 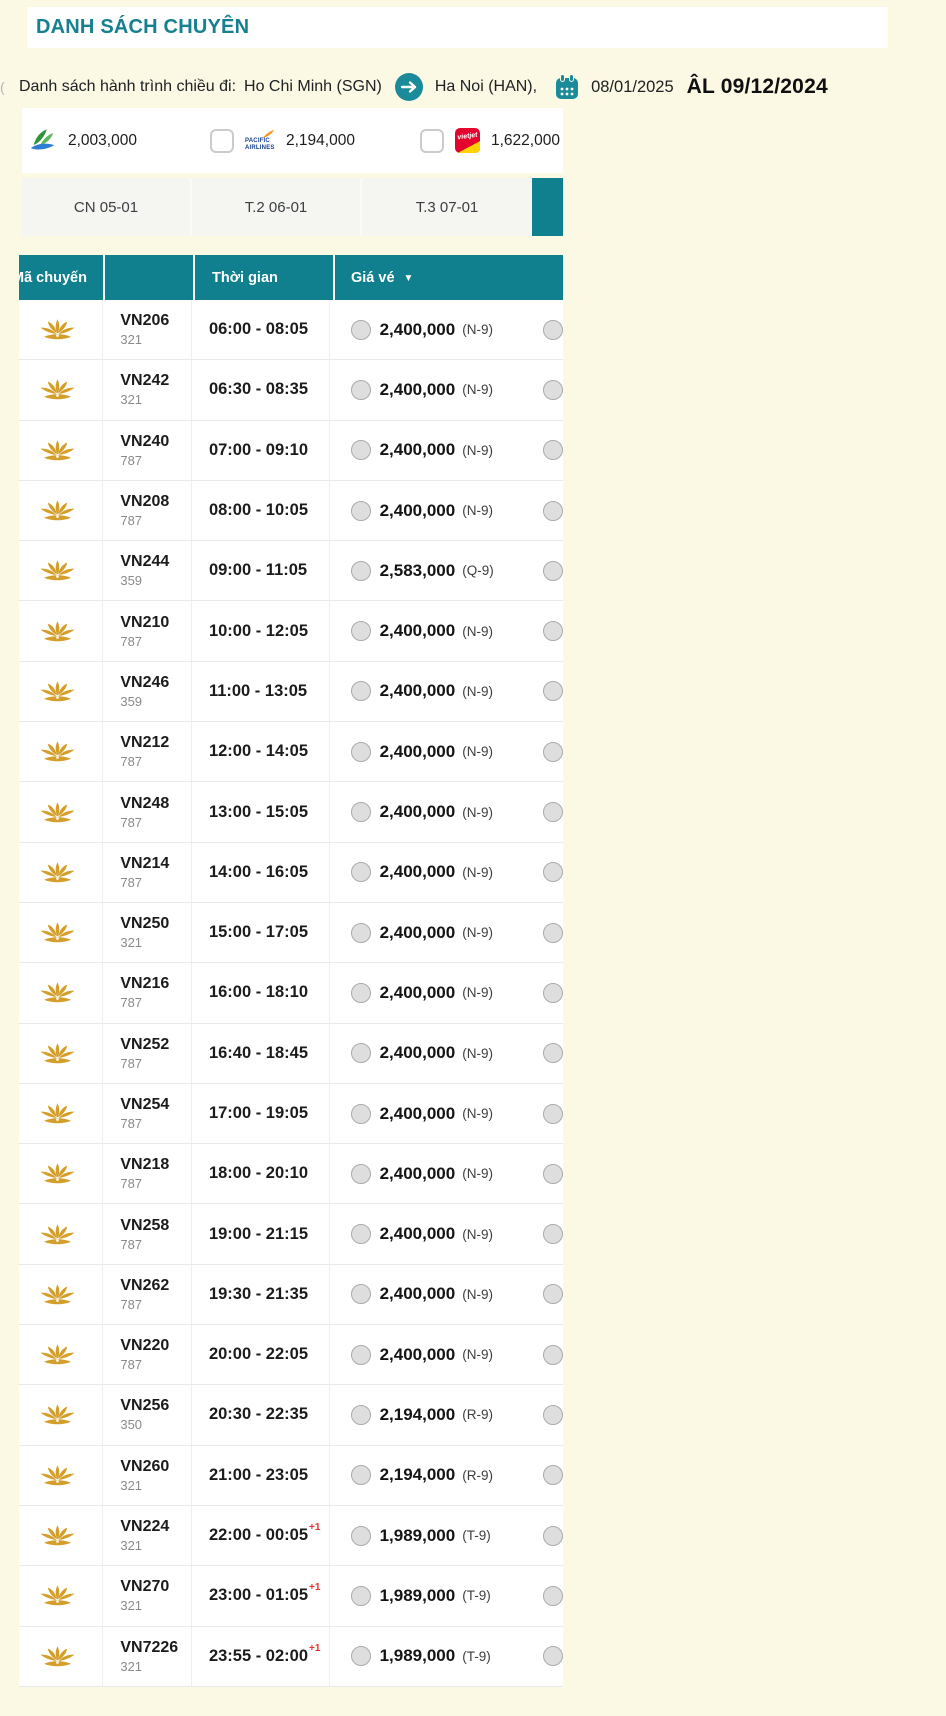 What do you see at coordinates (145, 1104) in the screenshot?
I see `flight-number: VN254` at bounding box center [145, 1104].